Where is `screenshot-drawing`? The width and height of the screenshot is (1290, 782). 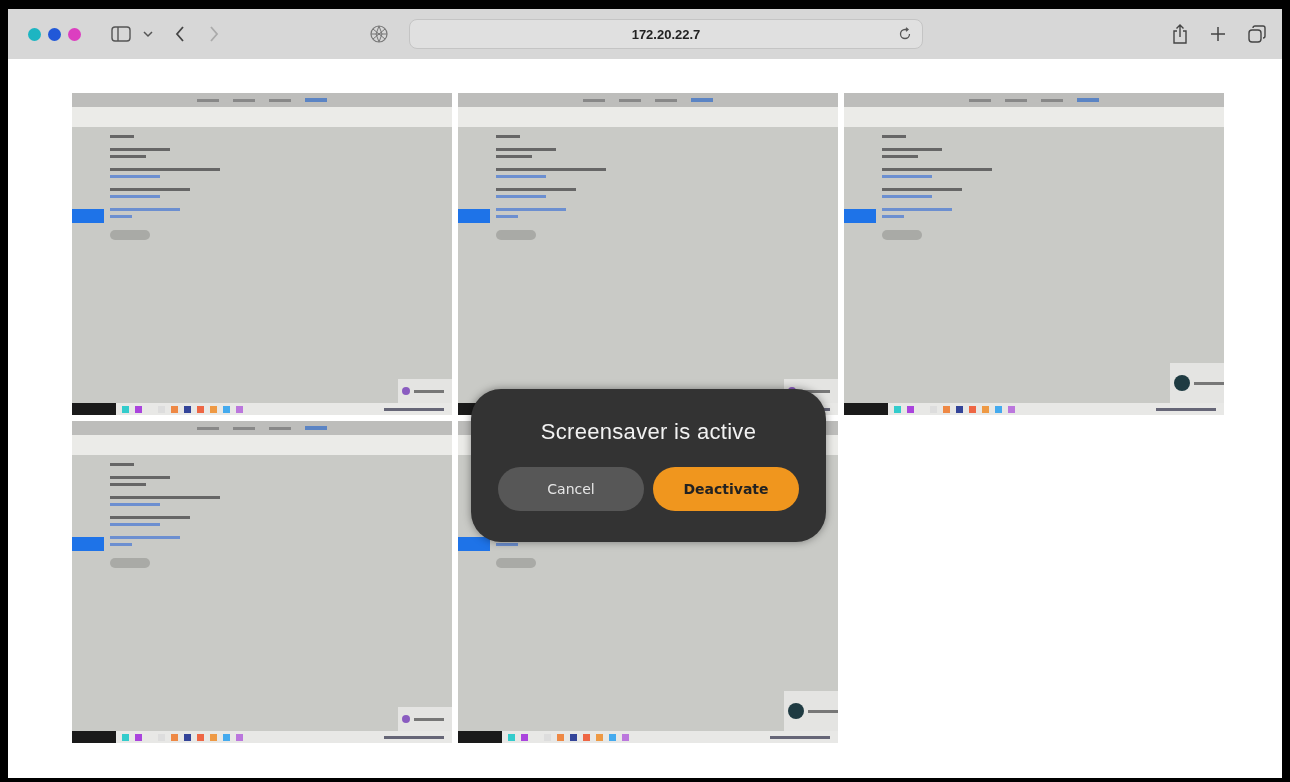 screenshot-drawing is located at coordinates (648, 254).